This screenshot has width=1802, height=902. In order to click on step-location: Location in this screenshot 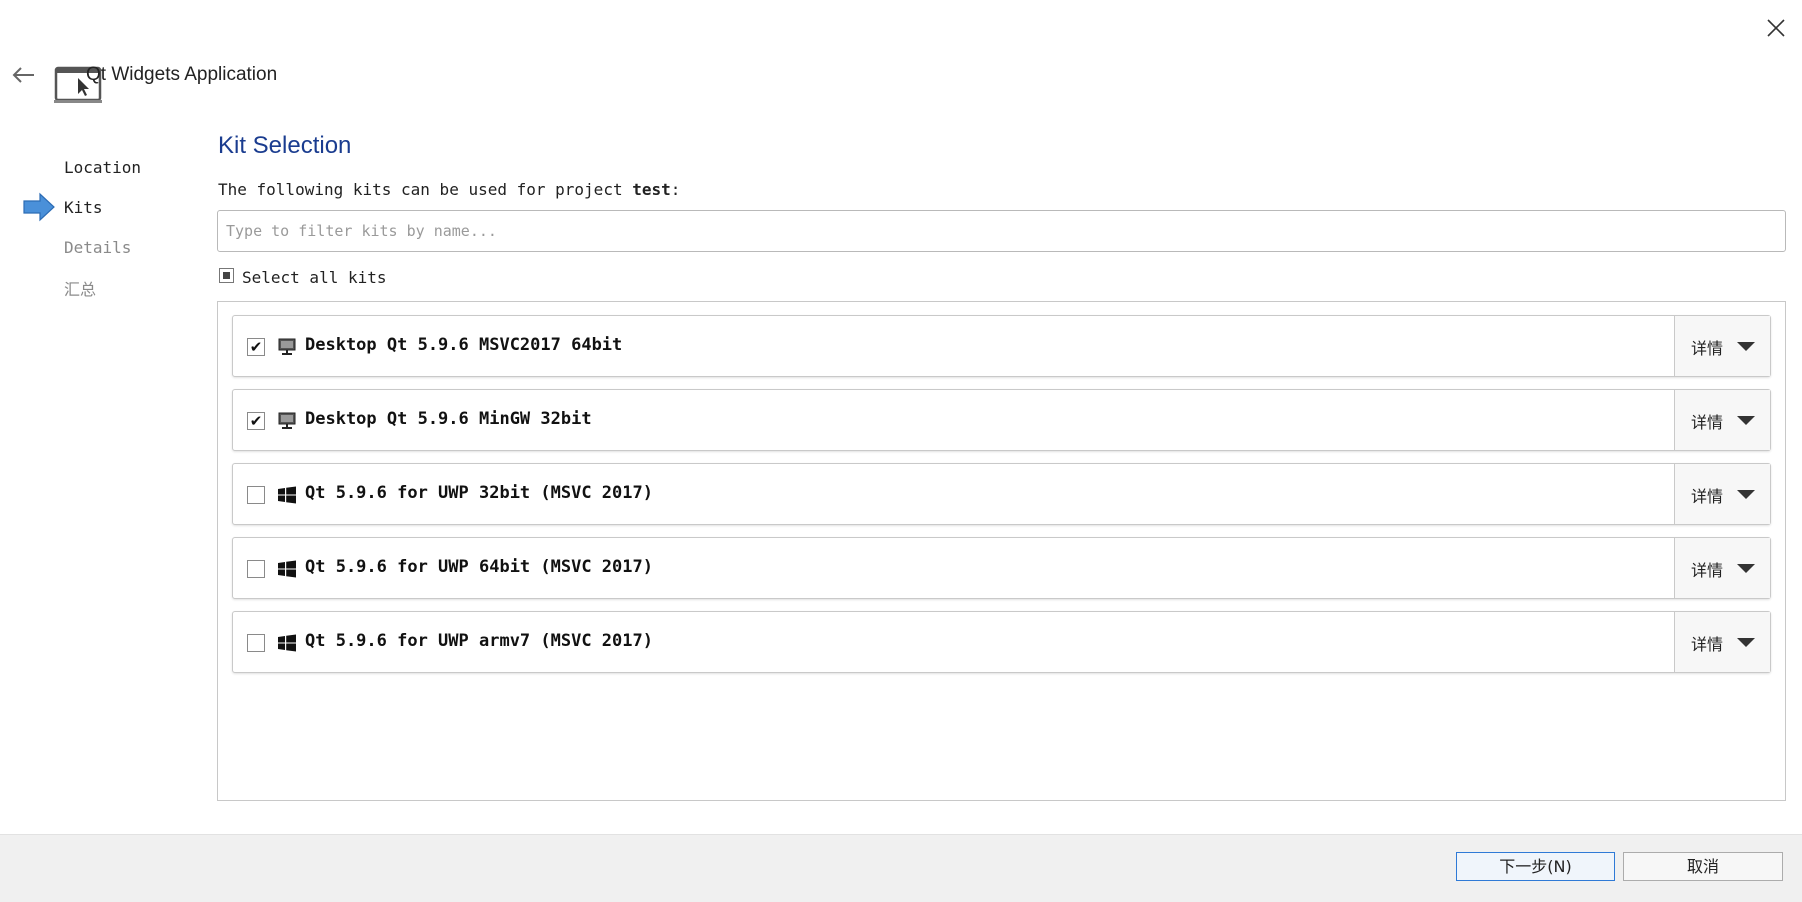, I will do `click(103, 167)`.